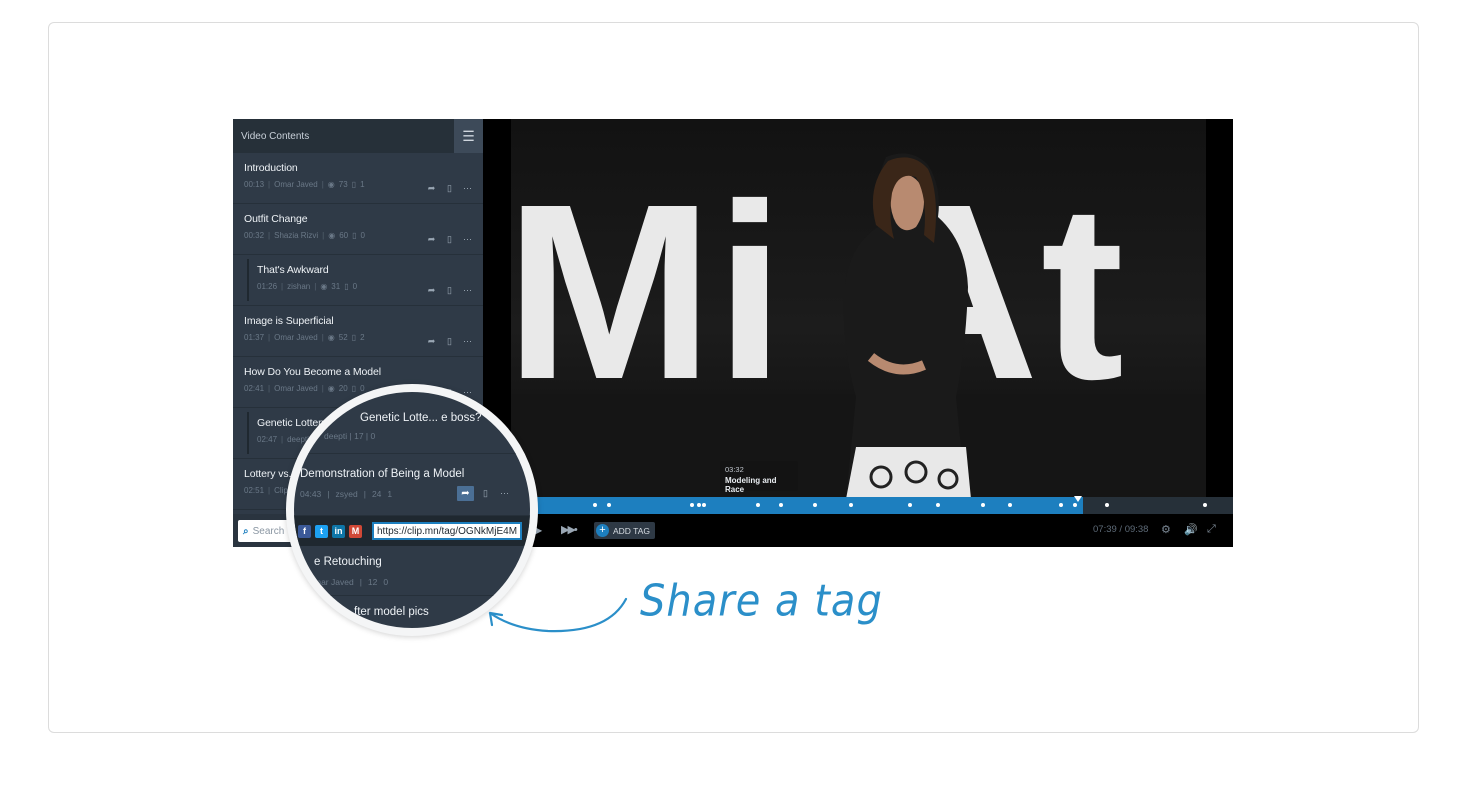 The image size is (1471, 788). What do you see at coordinates (382, 474) in the screenshot?
I see `magnified-row-title: Demonstration of Being a Model` at bounding box center [382, 474].